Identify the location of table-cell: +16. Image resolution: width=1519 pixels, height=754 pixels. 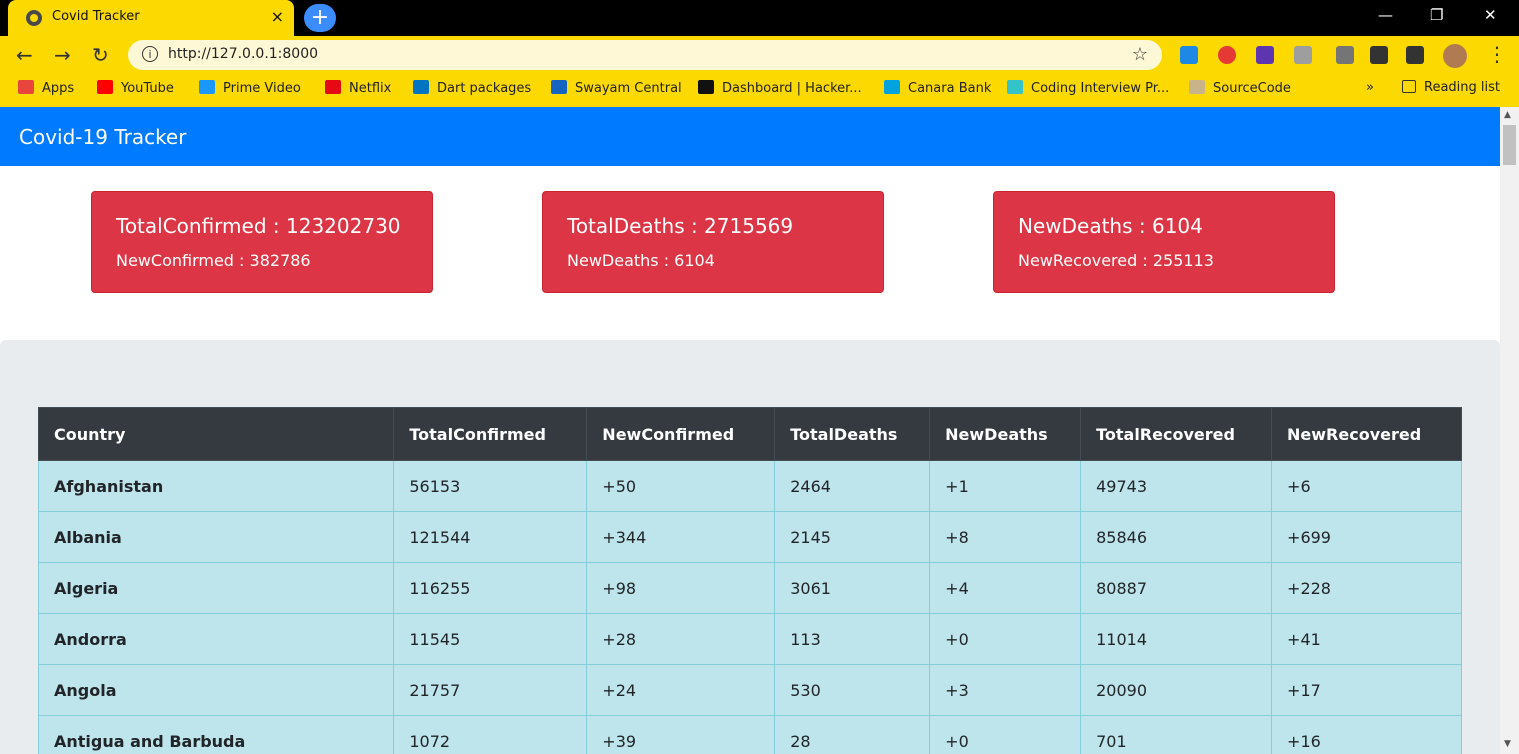
(1366, 734).